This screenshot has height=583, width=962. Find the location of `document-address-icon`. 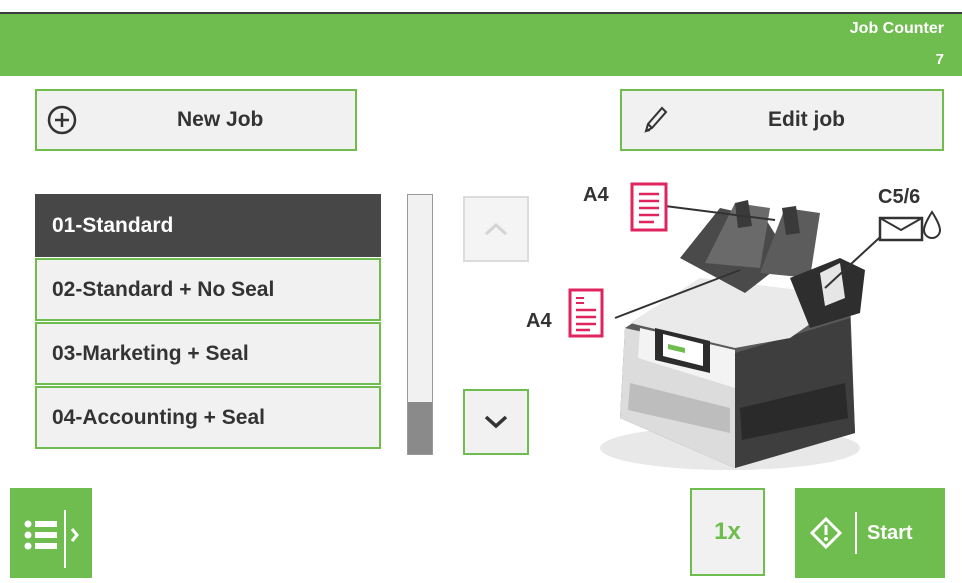

document-address-icon is located at coordinates (586, 313).